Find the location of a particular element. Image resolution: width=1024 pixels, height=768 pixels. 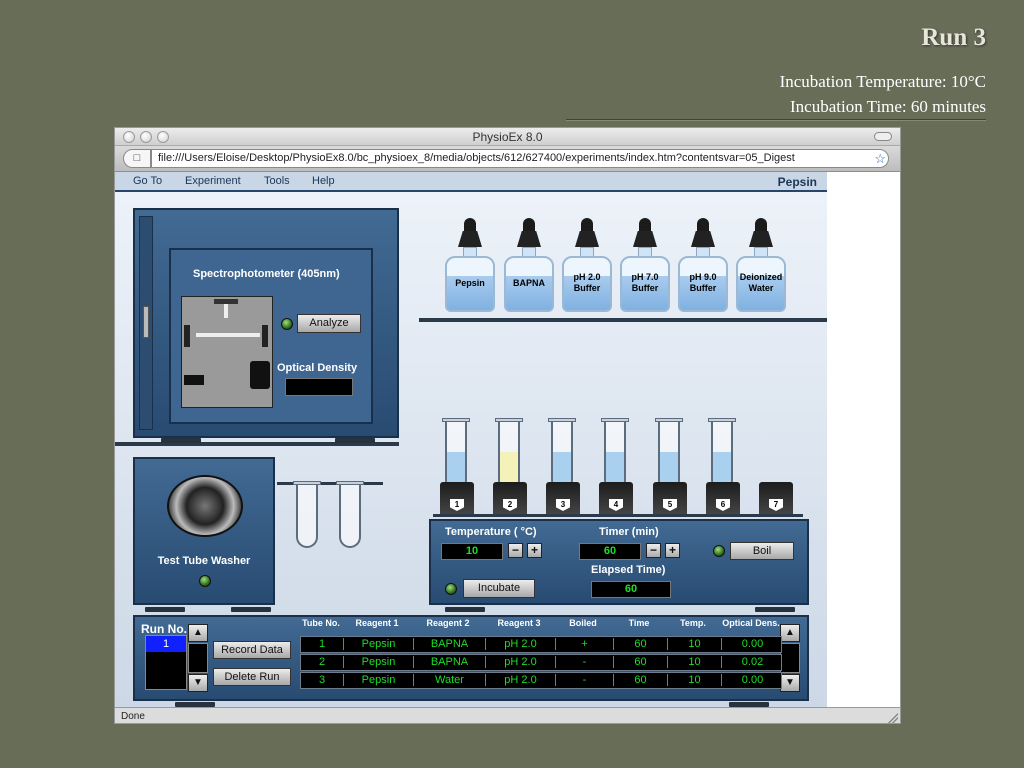

reagent-bottle: Deionized Water is located at coordinates (761, 265).